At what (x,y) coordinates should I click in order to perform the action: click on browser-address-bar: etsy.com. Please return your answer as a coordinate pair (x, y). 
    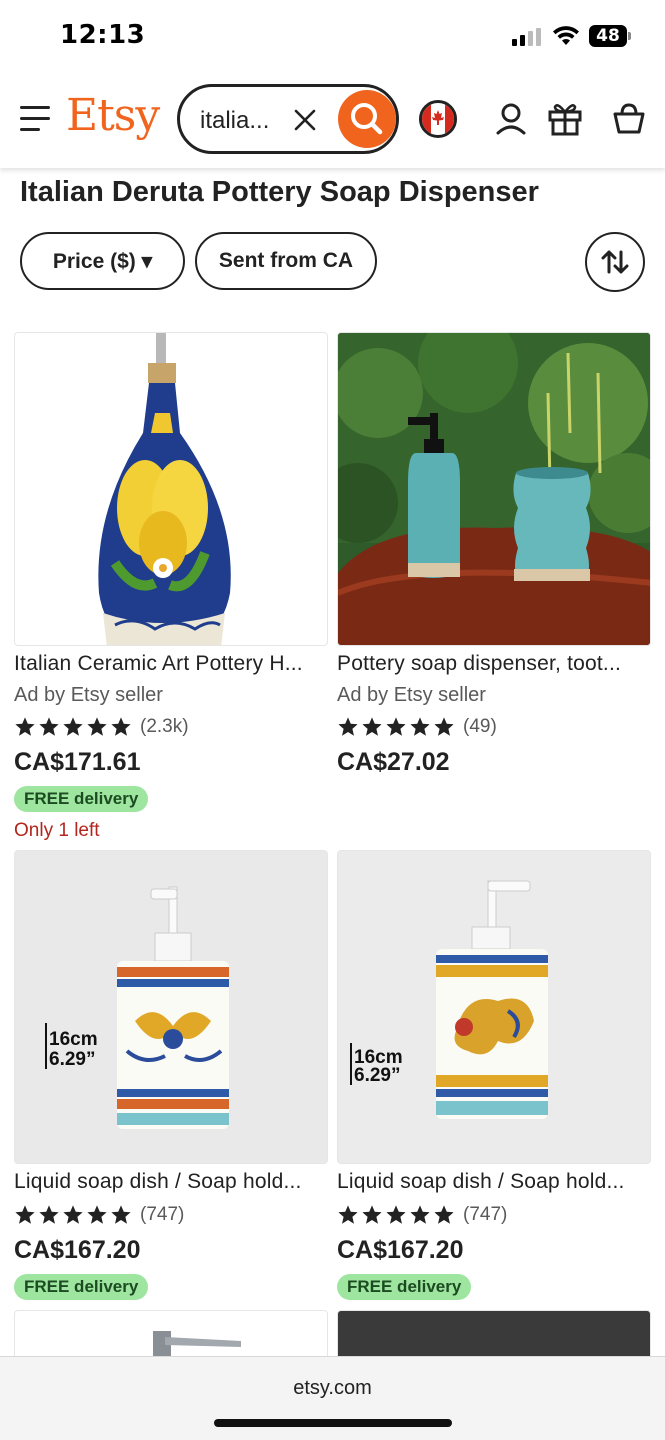
    Looking at the image, I should click on (332, 1398).